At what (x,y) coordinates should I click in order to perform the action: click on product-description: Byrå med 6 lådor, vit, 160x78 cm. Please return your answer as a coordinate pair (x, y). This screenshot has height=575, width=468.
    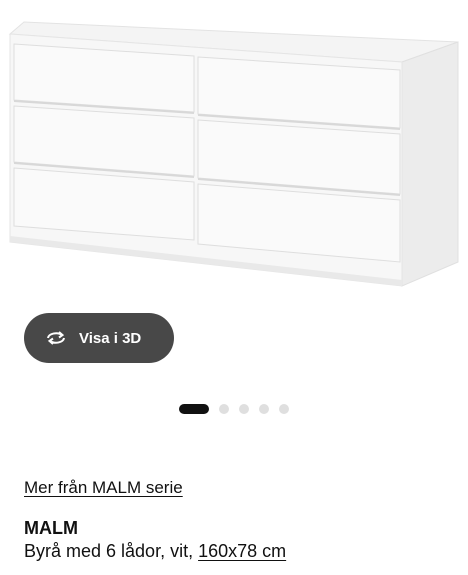
    Looking at the image, I should click on (155, 551).